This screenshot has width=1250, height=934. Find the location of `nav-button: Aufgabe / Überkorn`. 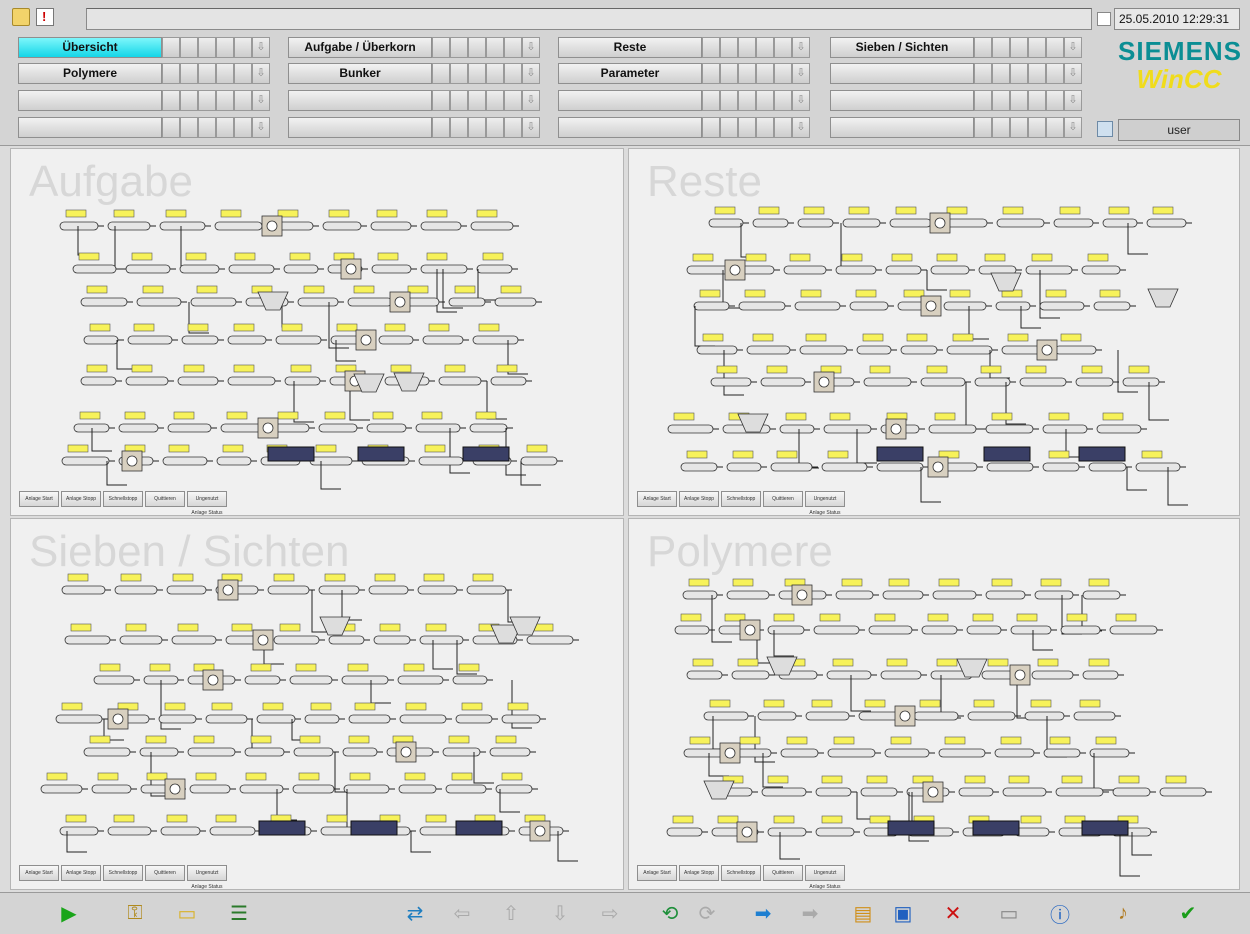

nav-button: Aufgabe / Überkorn is located at coordinates (360, 47).